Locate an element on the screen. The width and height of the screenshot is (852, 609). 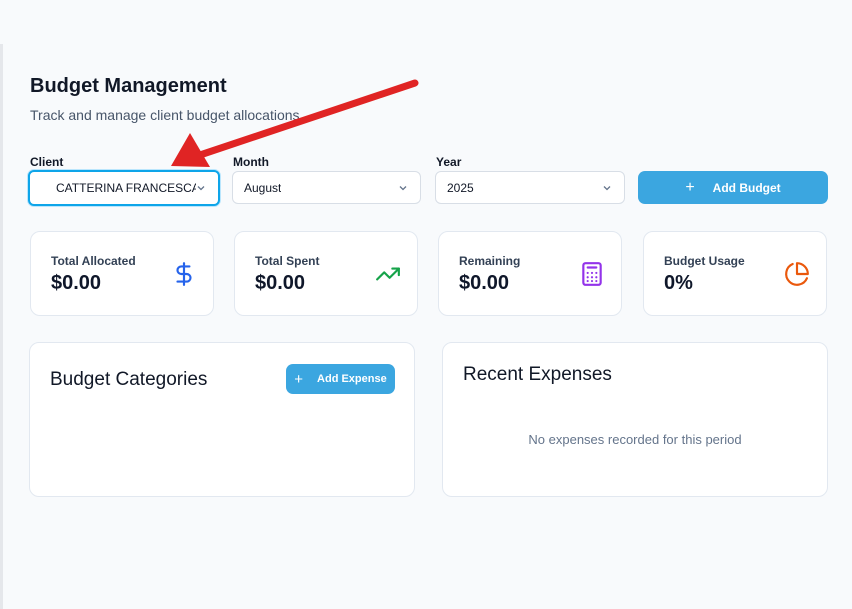
panel-title: Budget Categories is located at coordinates (129, 379).